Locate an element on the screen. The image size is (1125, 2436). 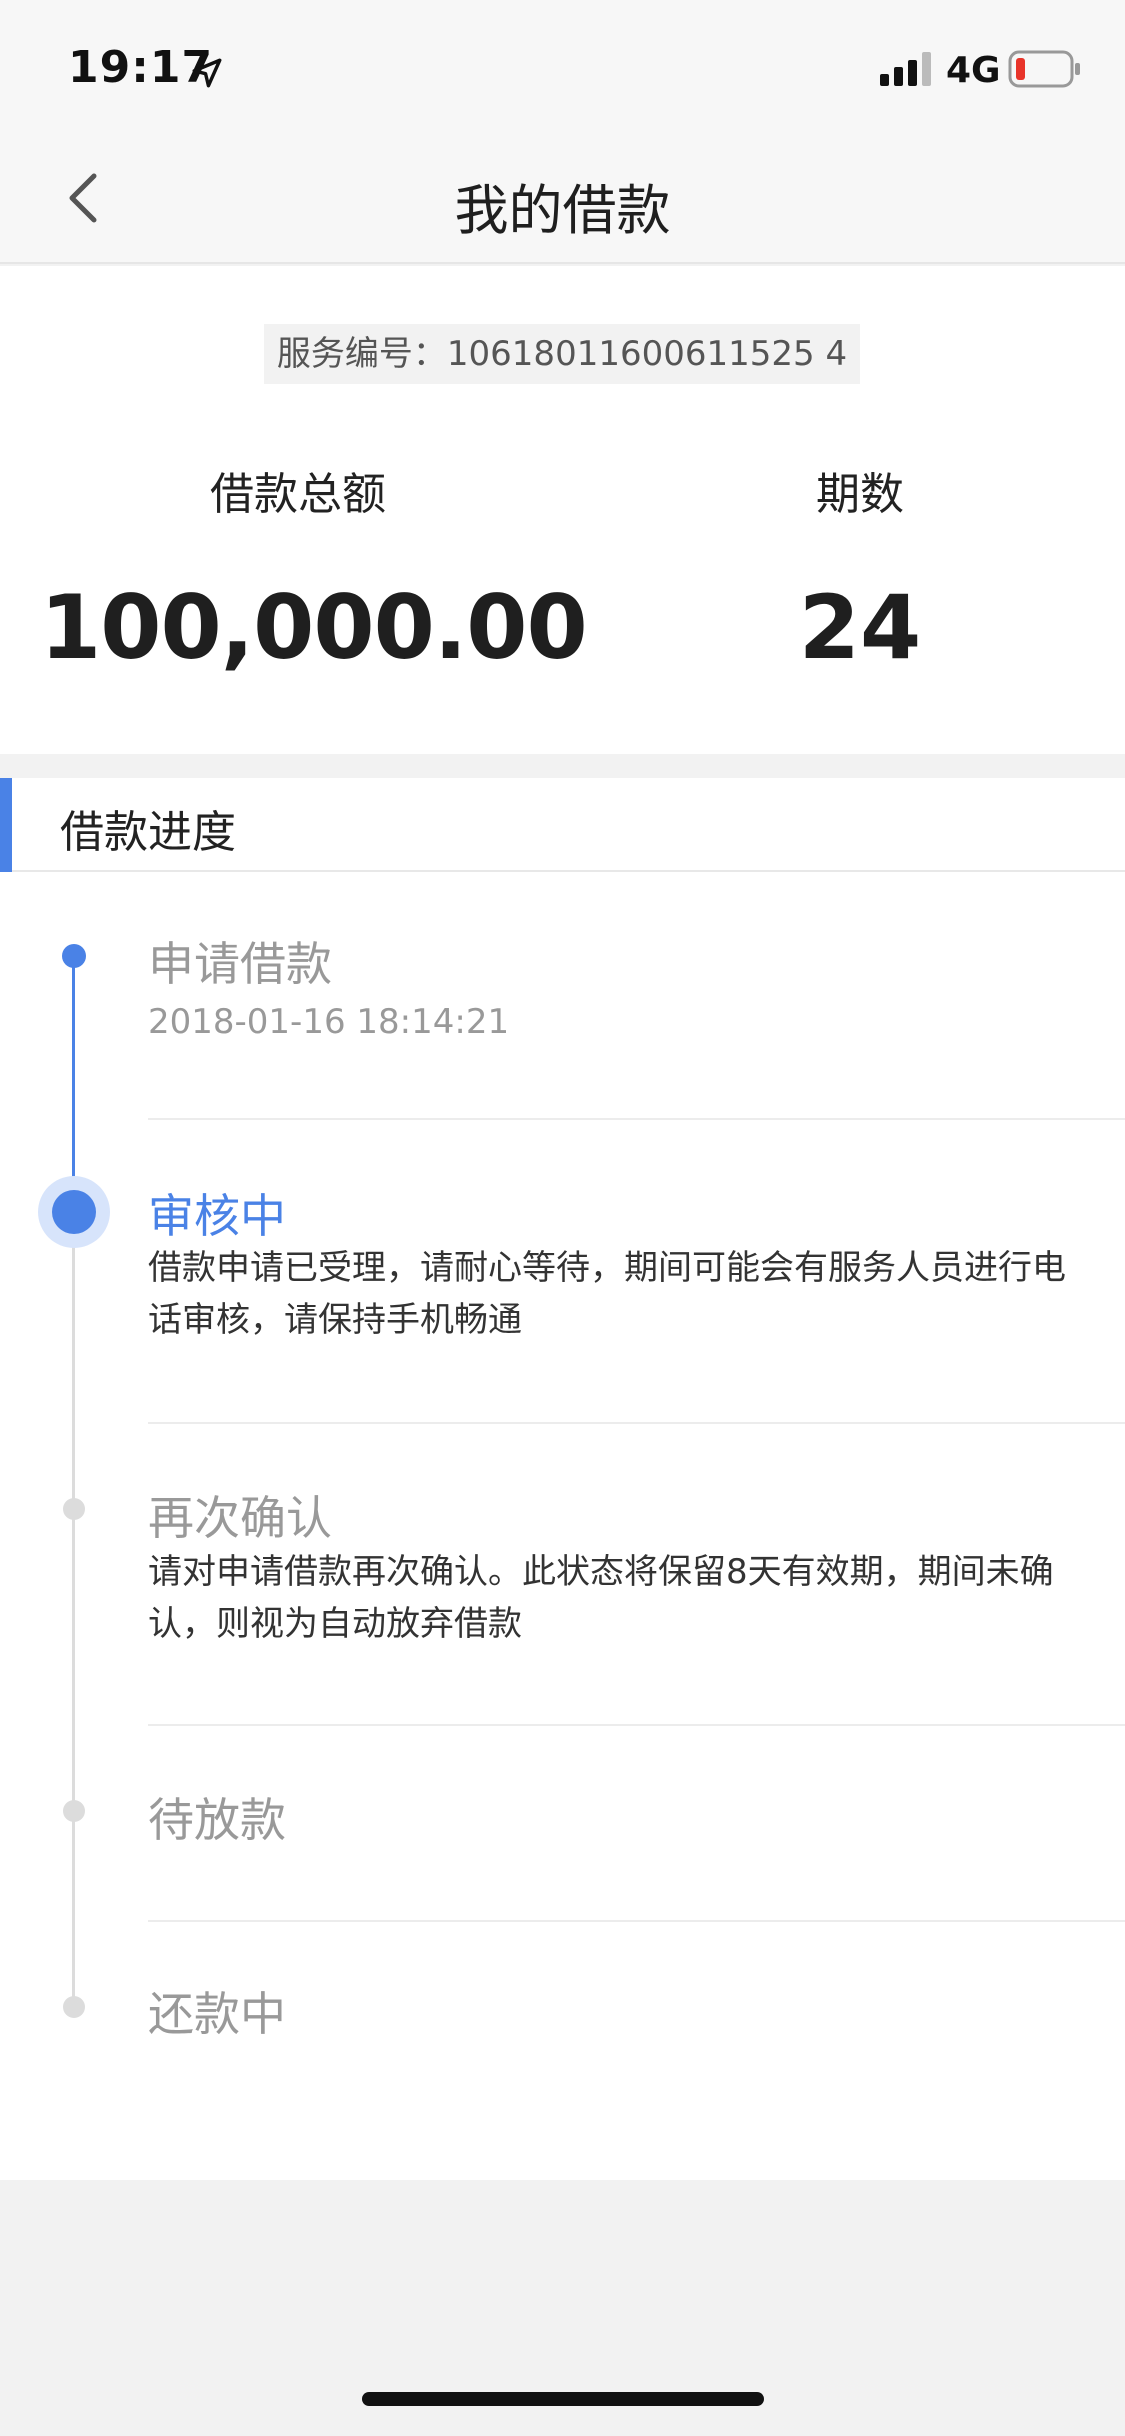
step-title-disburse: 待放款 is located at coordinates (217, 1820).